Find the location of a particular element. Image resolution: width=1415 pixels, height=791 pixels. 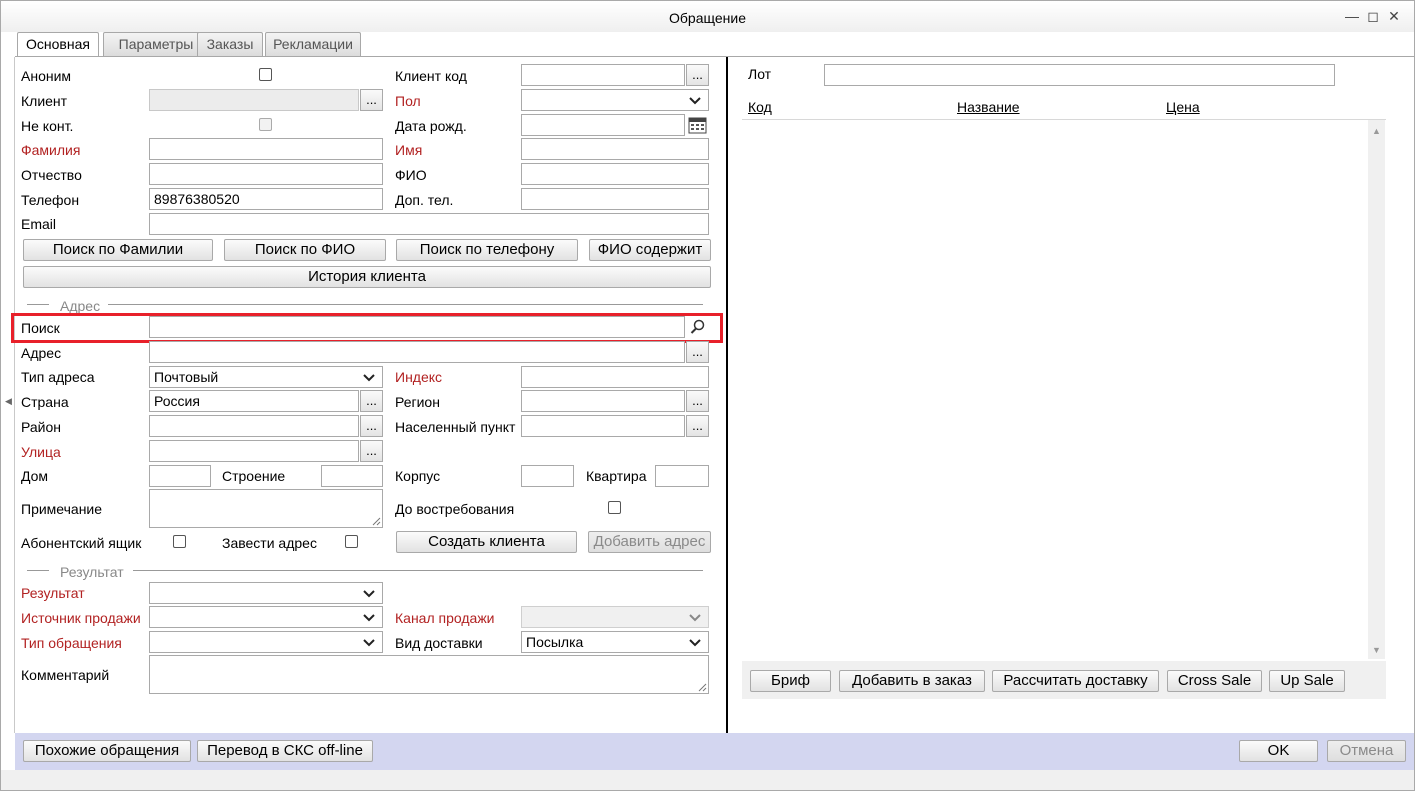

anon-checkbox is located at coordinates (265, 74).